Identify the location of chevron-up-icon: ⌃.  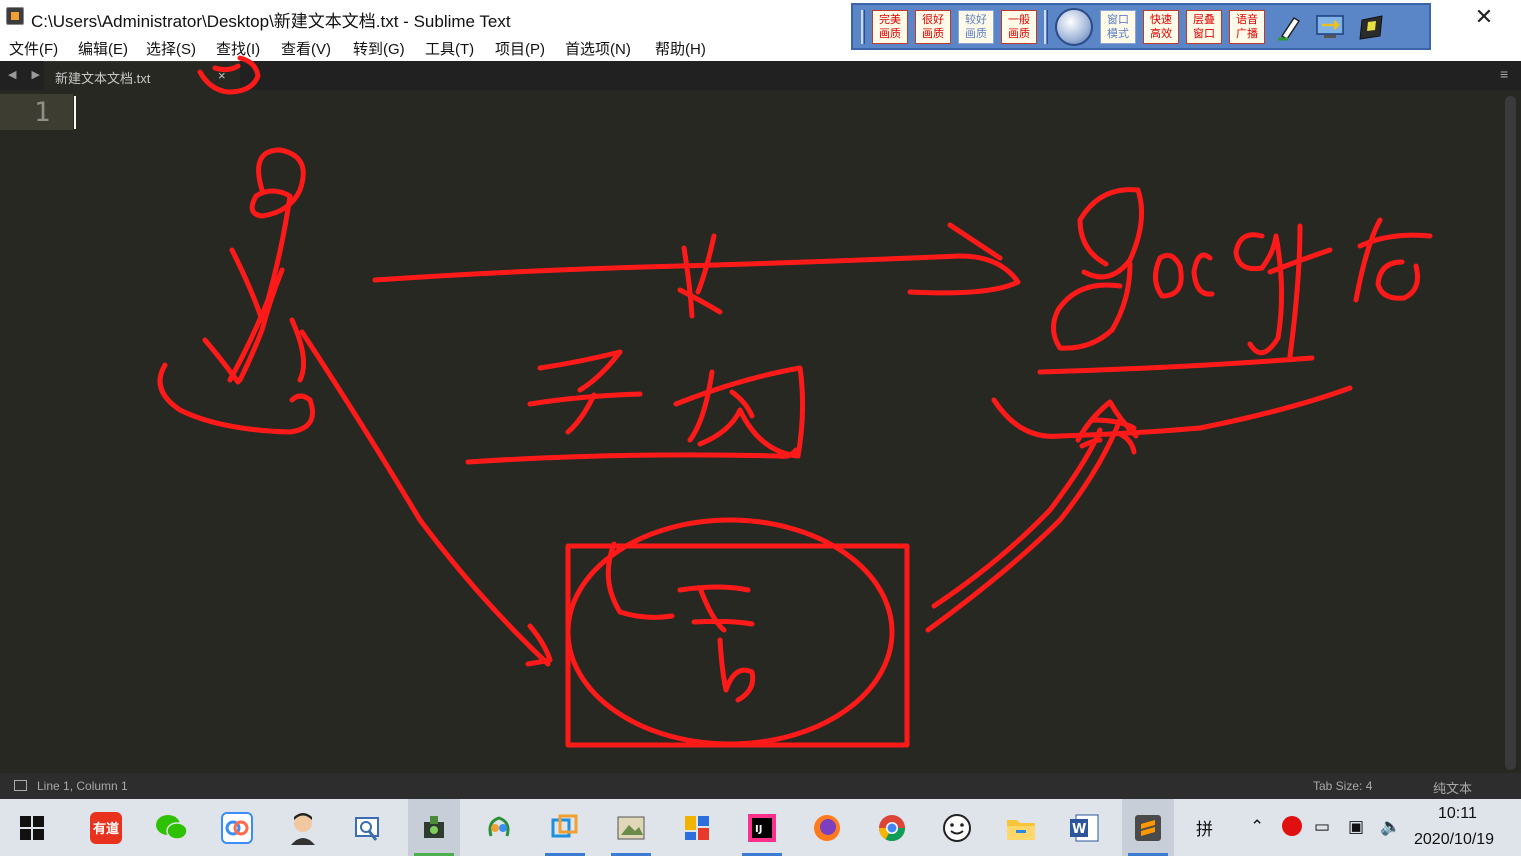
(1257, 827).